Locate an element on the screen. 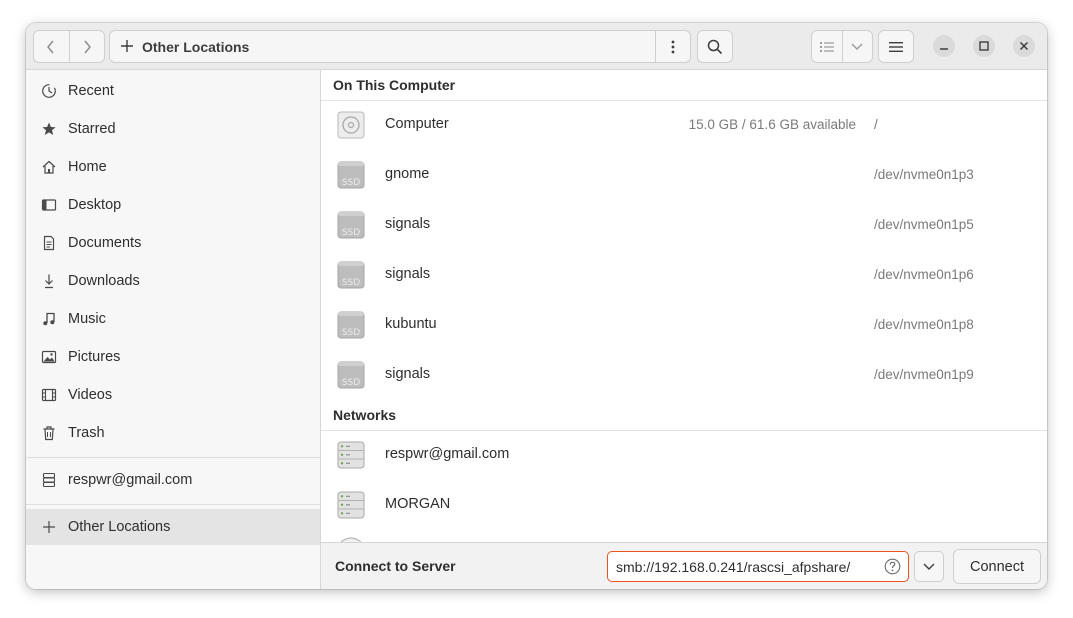 The image size is (1073, 618). sidebar-item-recent: Recent is located at coordinates (173, 91).